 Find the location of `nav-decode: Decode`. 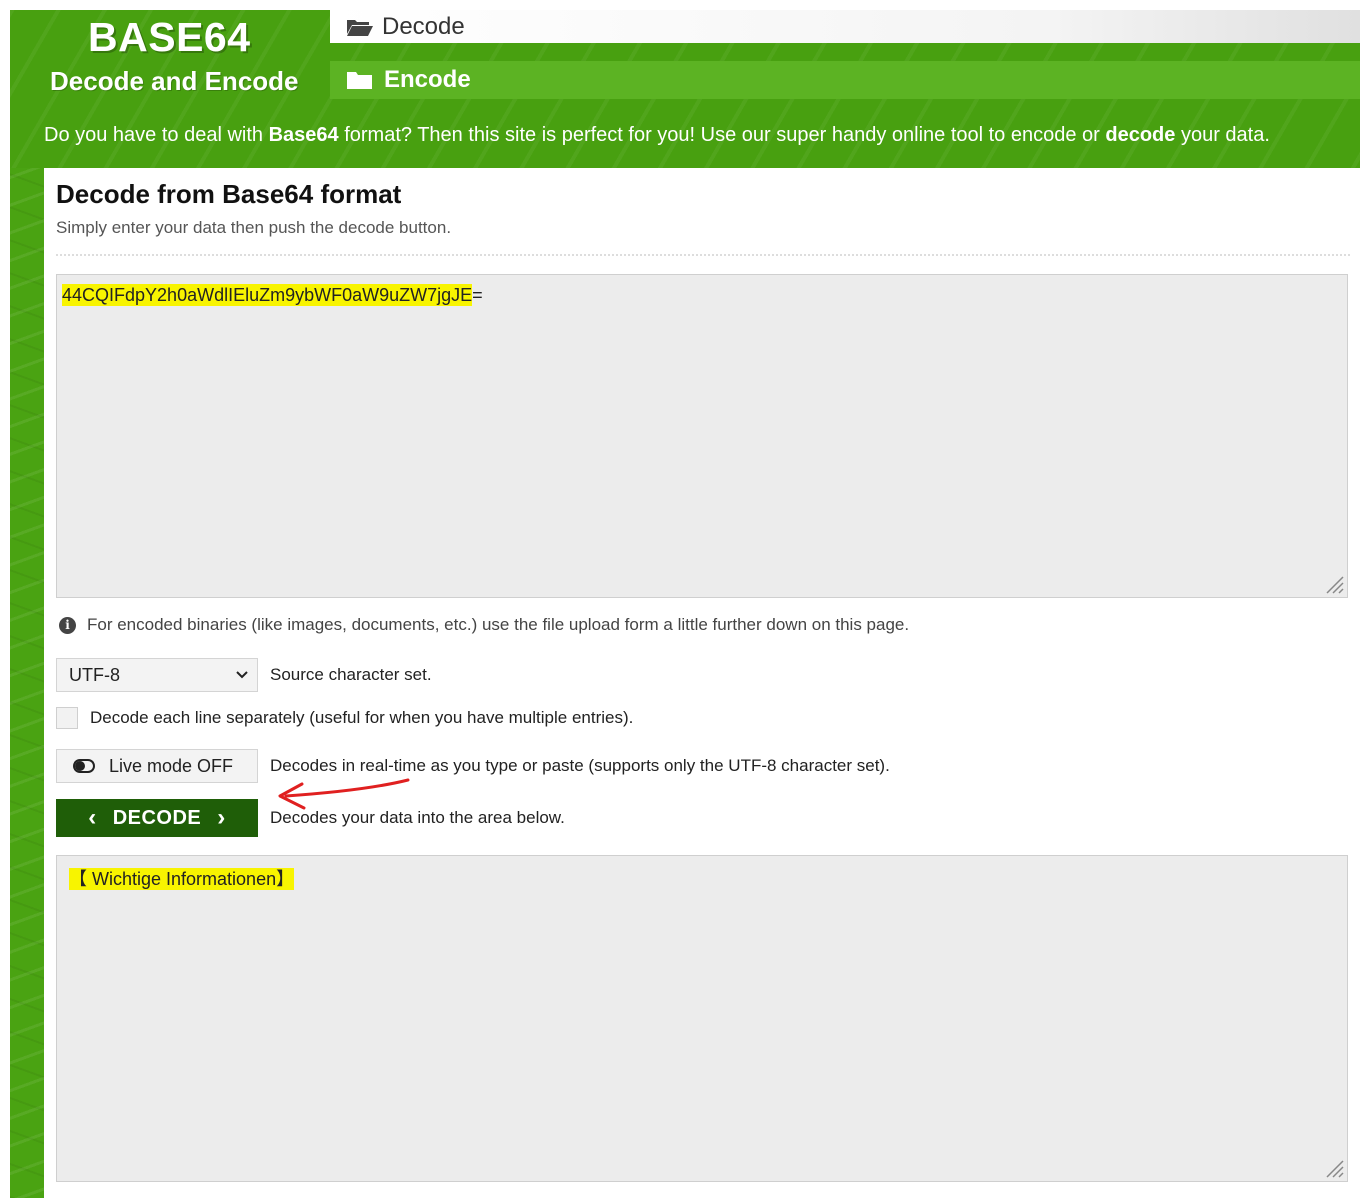

nav-decode: Decode is located at coordinates (845, 26).